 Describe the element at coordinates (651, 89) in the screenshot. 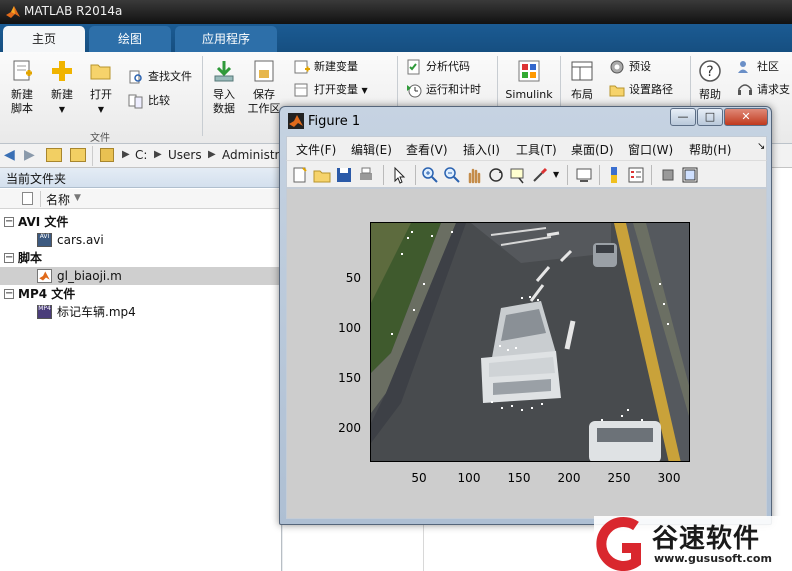

I see `set-path-label: 设置路径` at that location.